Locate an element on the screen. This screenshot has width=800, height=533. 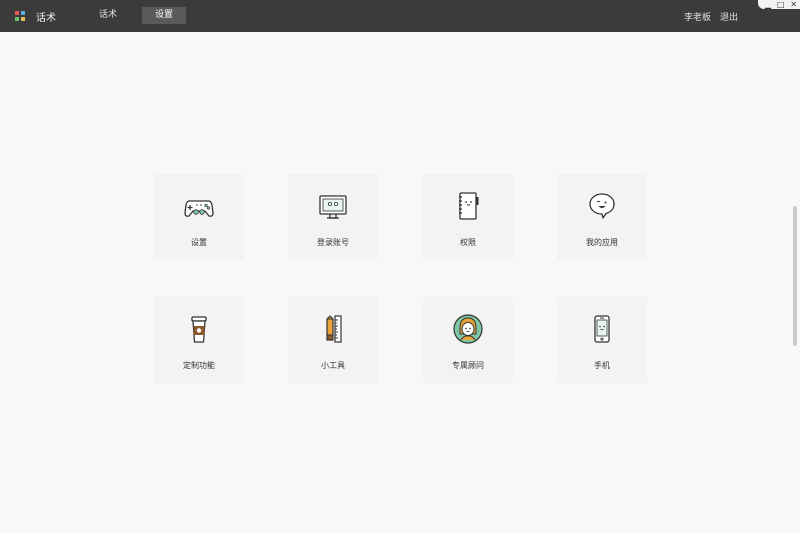
tile-login-account: 登录账号 is located at coordinates (333, 217).